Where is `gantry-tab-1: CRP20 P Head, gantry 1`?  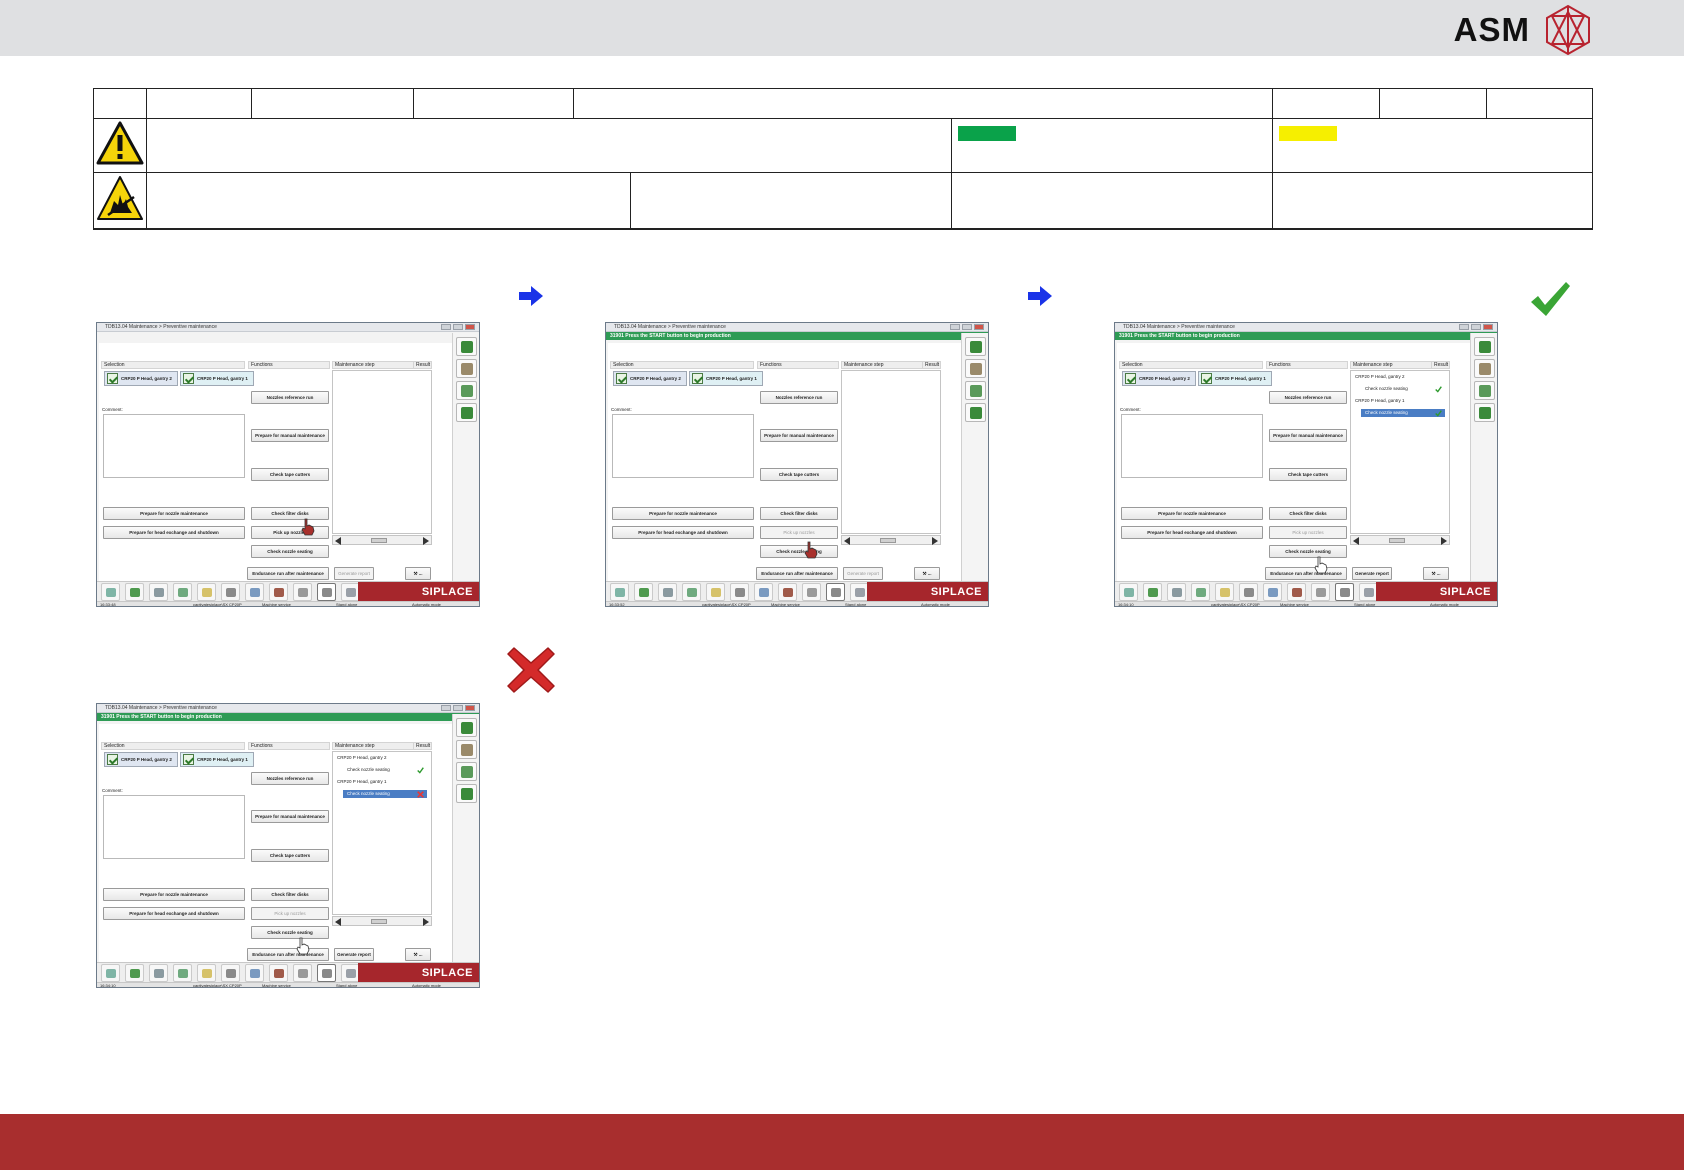
gantry-tab-1: CRP20 P Head, gantry 1 is located at coordinates (217, 378).